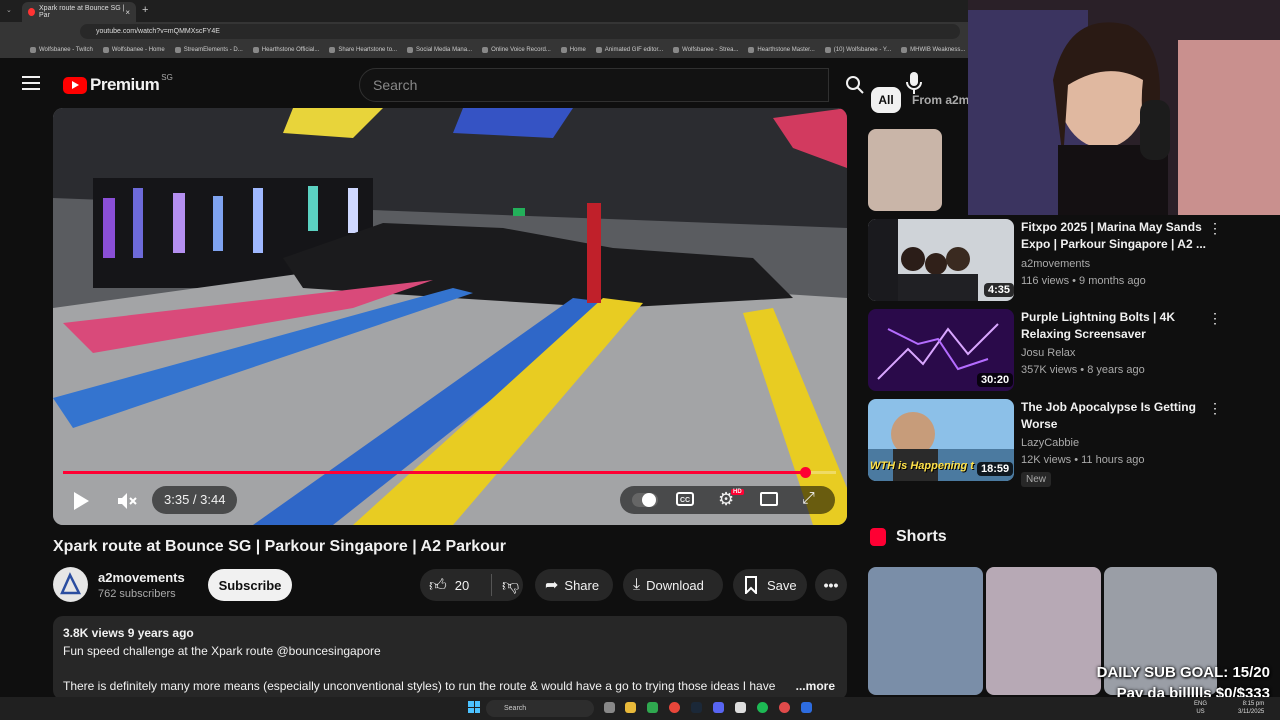  Describe the element at coordinates (520, 31) in the screenshot. I see `address-bar: youtube.com/watch?v=mQMMXscFY4E` at that location.